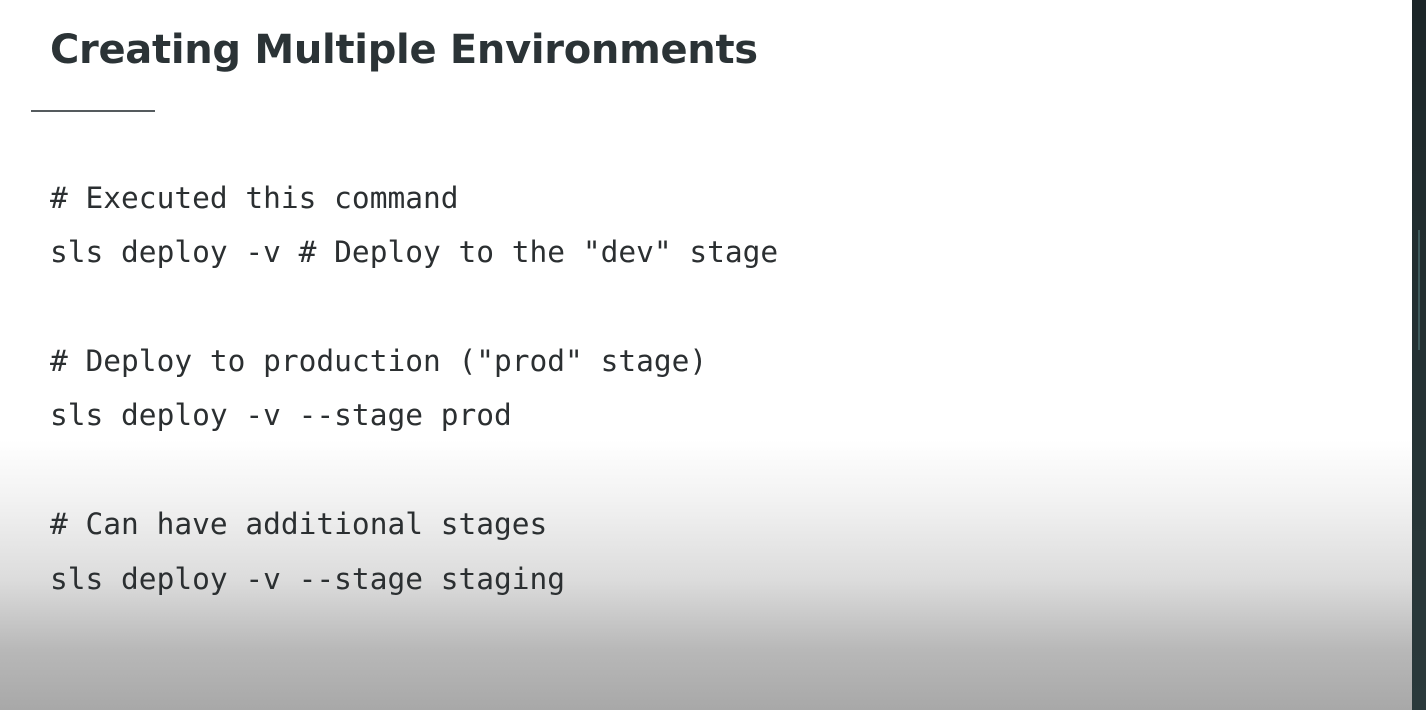  I want to click on code-comment-production: # Deploy to production ("prod" stage), so click(379, 361).